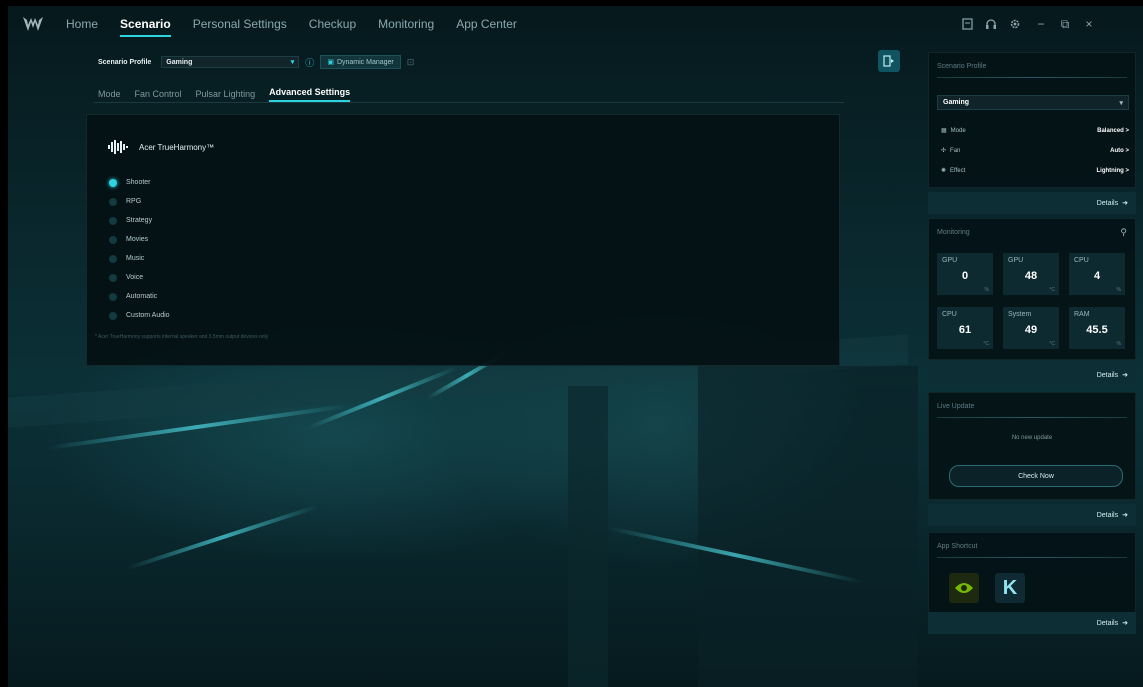 This screenshot has width=1143, height=687. Describe the element at coordinates (1032, 557) in the screenshot. I see `card-divider` at that location.